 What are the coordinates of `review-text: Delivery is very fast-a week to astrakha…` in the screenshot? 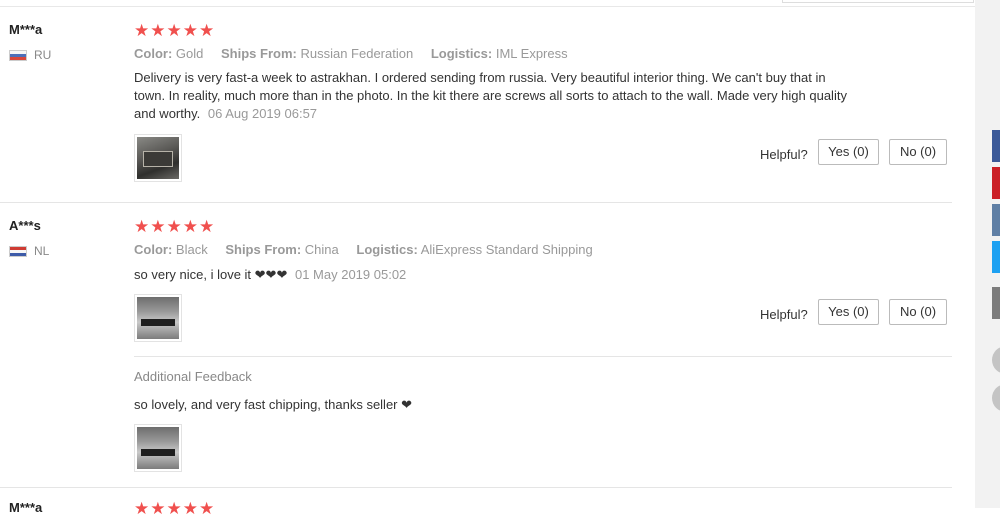 It's located at (496, 96).